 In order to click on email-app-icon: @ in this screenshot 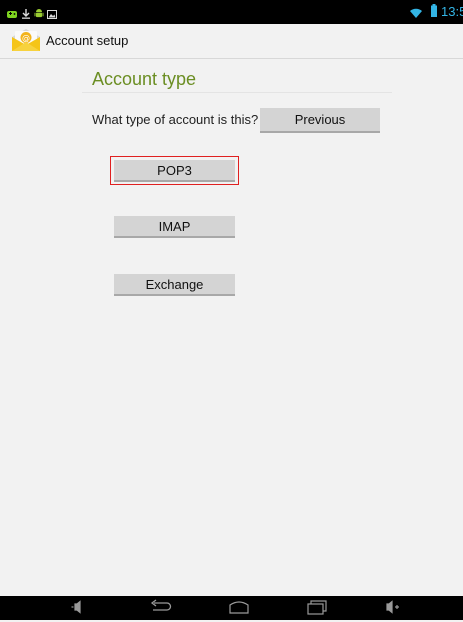, I will do `click(26, 42)`.